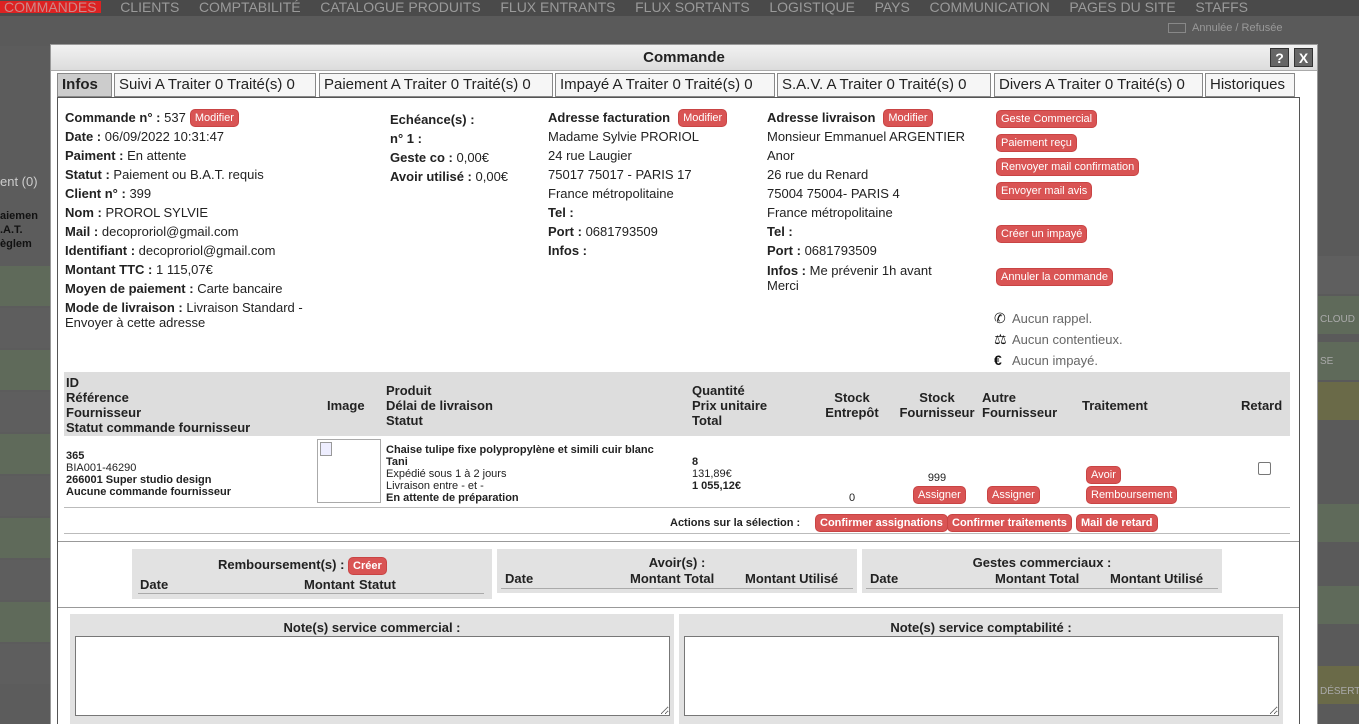 The image size is (1359, 724). What do you see at coordinates (937, 478) in the screenshot?
I see `stock-fournisseur: 999` at bounding box center [937, 478].